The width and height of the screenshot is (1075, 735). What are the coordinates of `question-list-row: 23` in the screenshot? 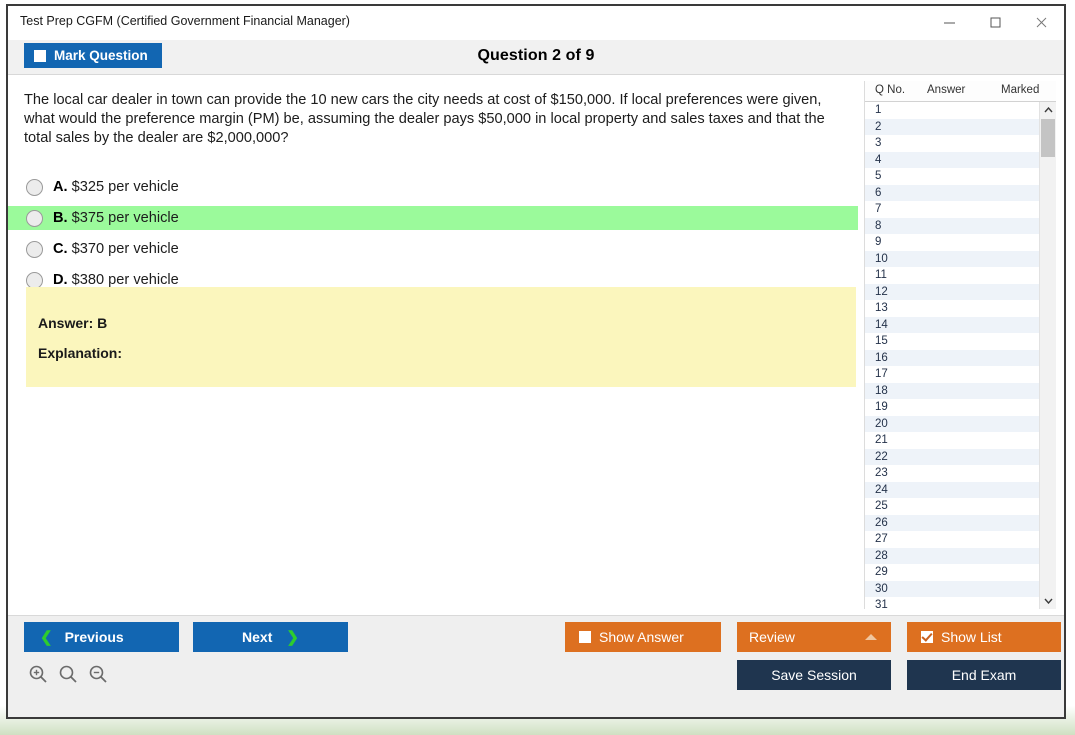 It's located at (960, 473).